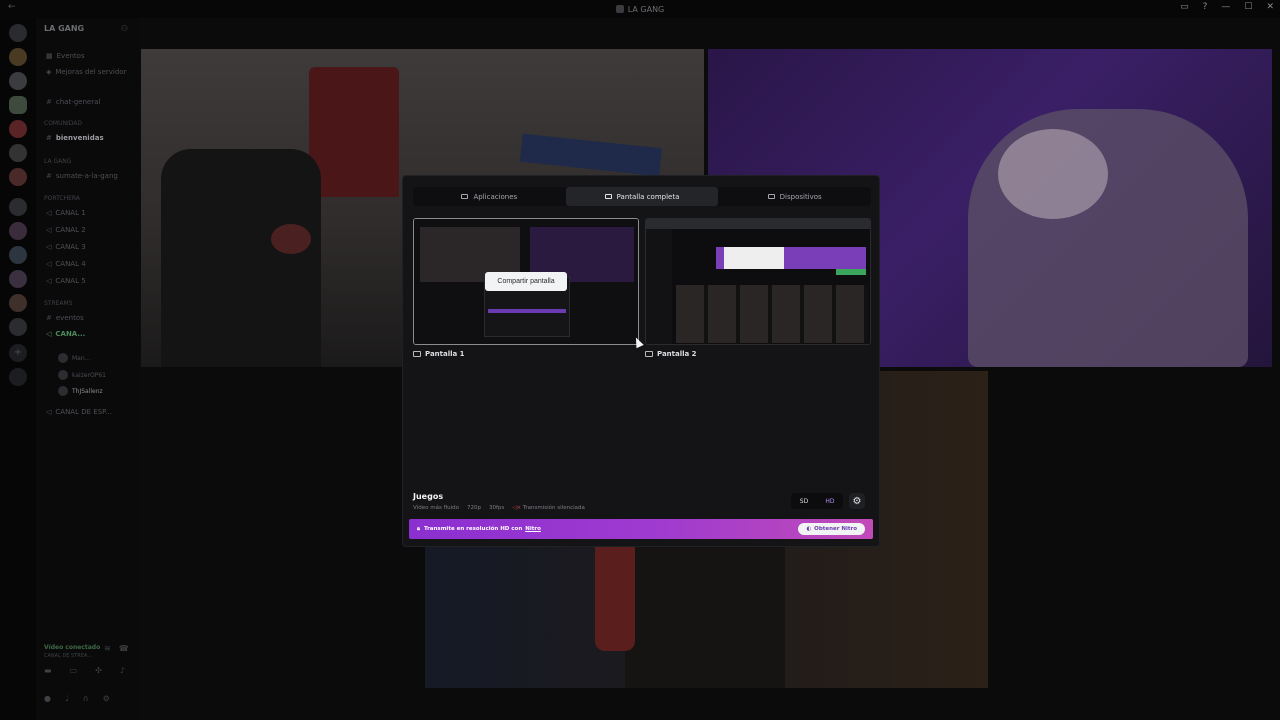 This screenshot has height=720, width=1280. What do you see at coordinates (91, 56) in the screenshot?
I see `sidebar-item-events: ▦ Eventos` at bounding box center [91, 56].